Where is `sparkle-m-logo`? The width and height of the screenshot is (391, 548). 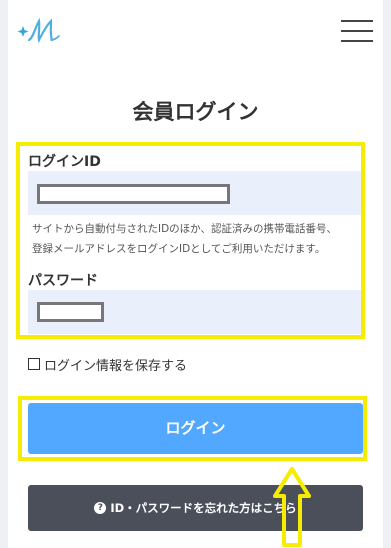
sparkle-m-logo is located at coordinates (43, 31).